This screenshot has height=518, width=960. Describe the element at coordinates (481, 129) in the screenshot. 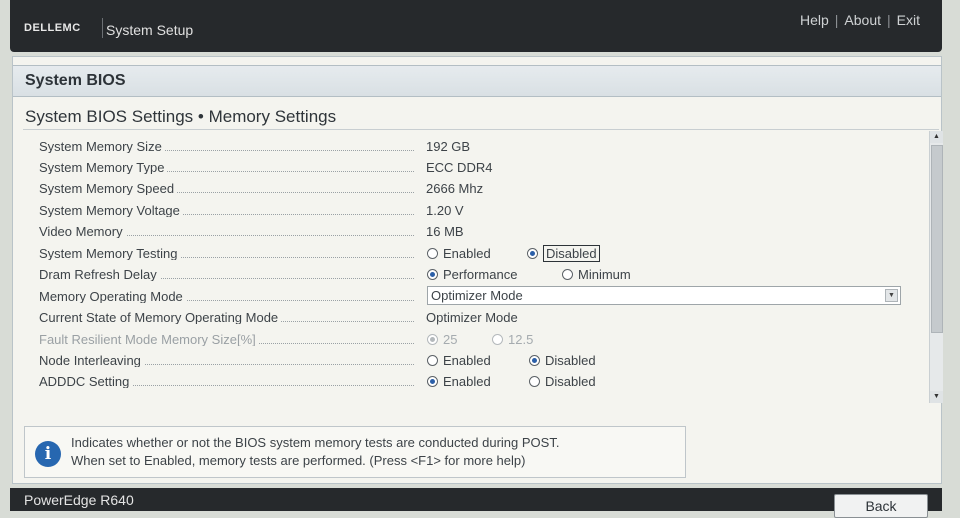

I see `title-divider` at that location.